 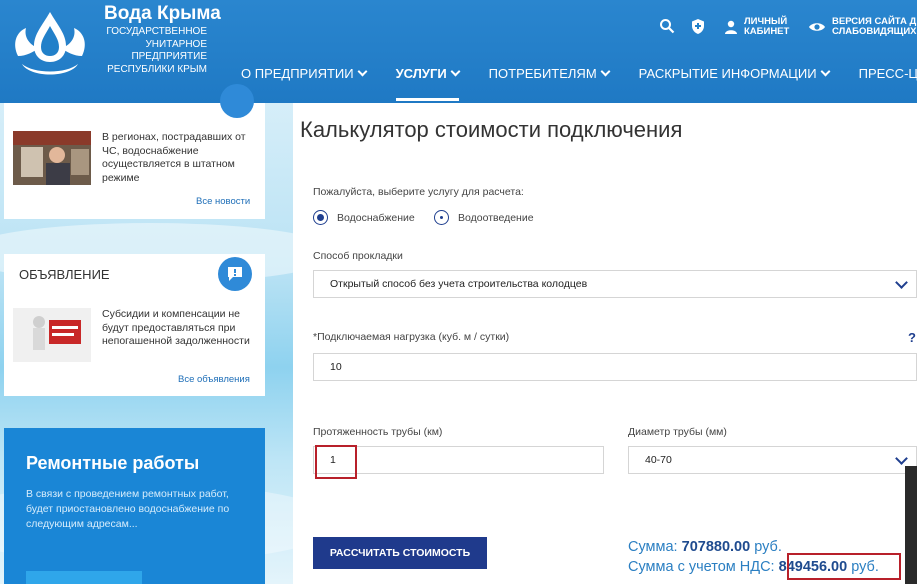 I want to click on overlay-edge, so click(x=911, y=525).